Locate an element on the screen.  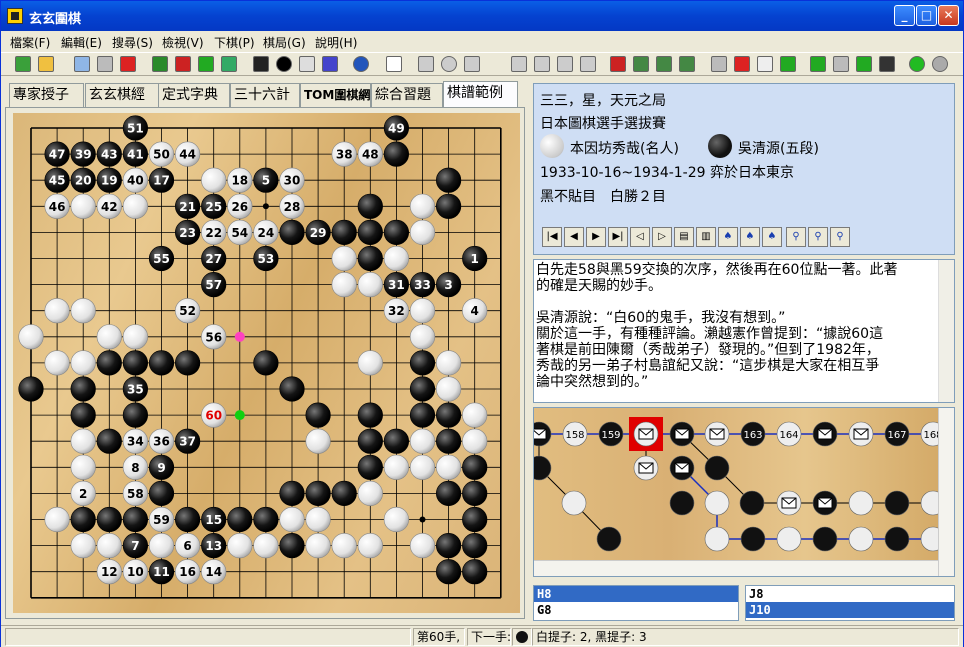
menu-help: 說明(H) is located at coordinates (336, 42).